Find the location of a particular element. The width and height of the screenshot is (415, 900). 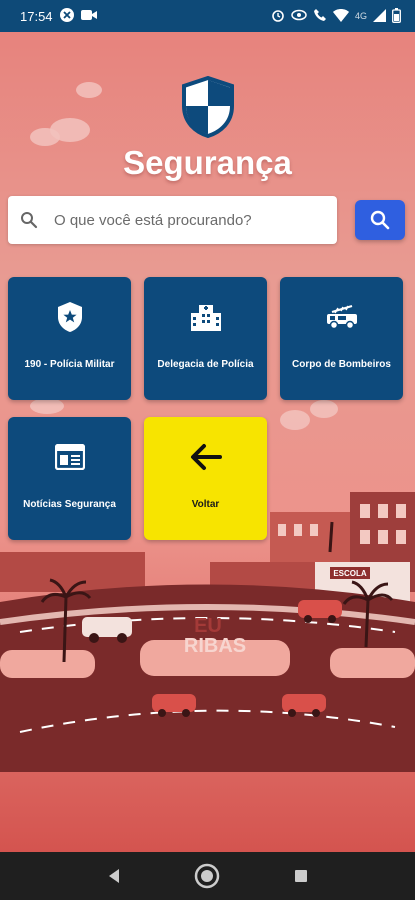

network-label: 4G is located at coordinates (360, 16).